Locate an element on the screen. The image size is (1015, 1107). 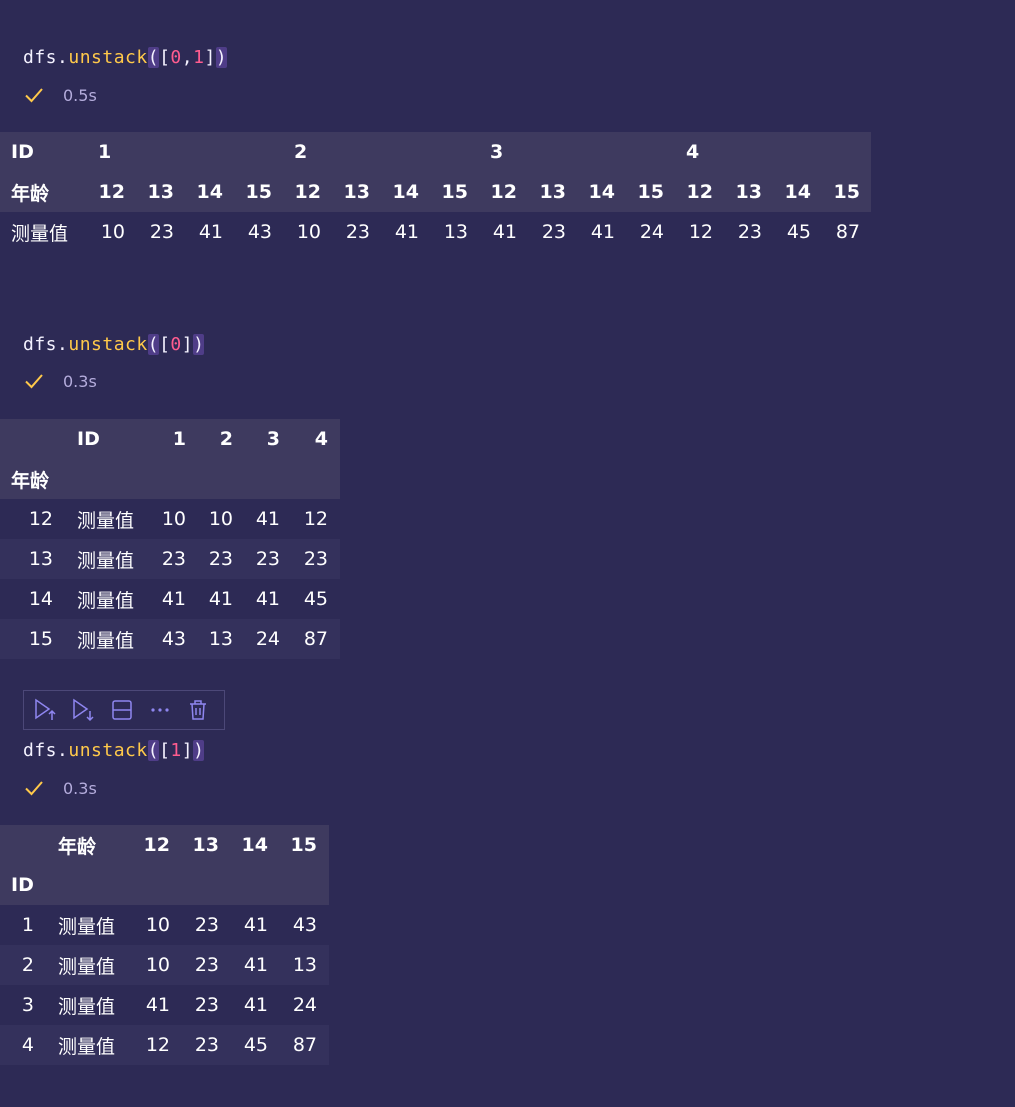
code-number: 0 is located at coordinates (176, 344).